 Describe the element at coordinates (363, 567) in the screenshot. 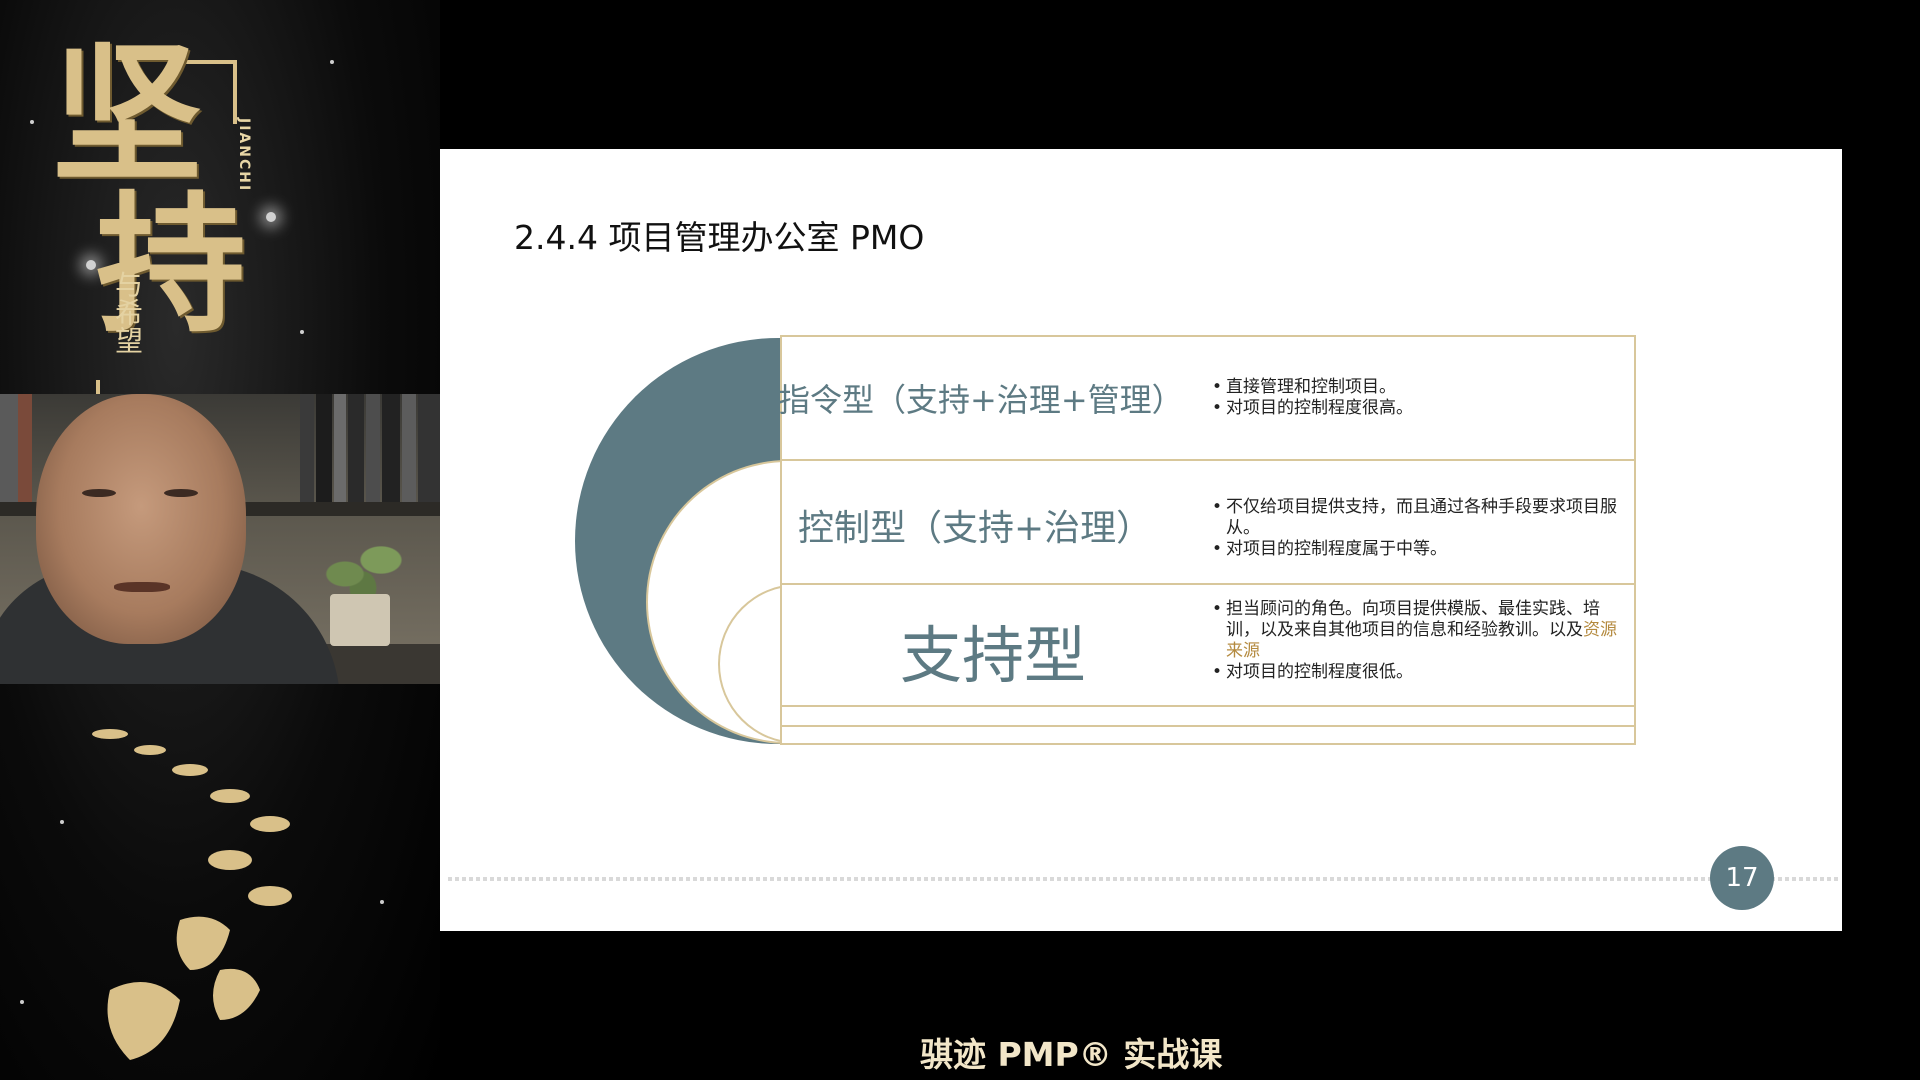

I see `plant` at that location.